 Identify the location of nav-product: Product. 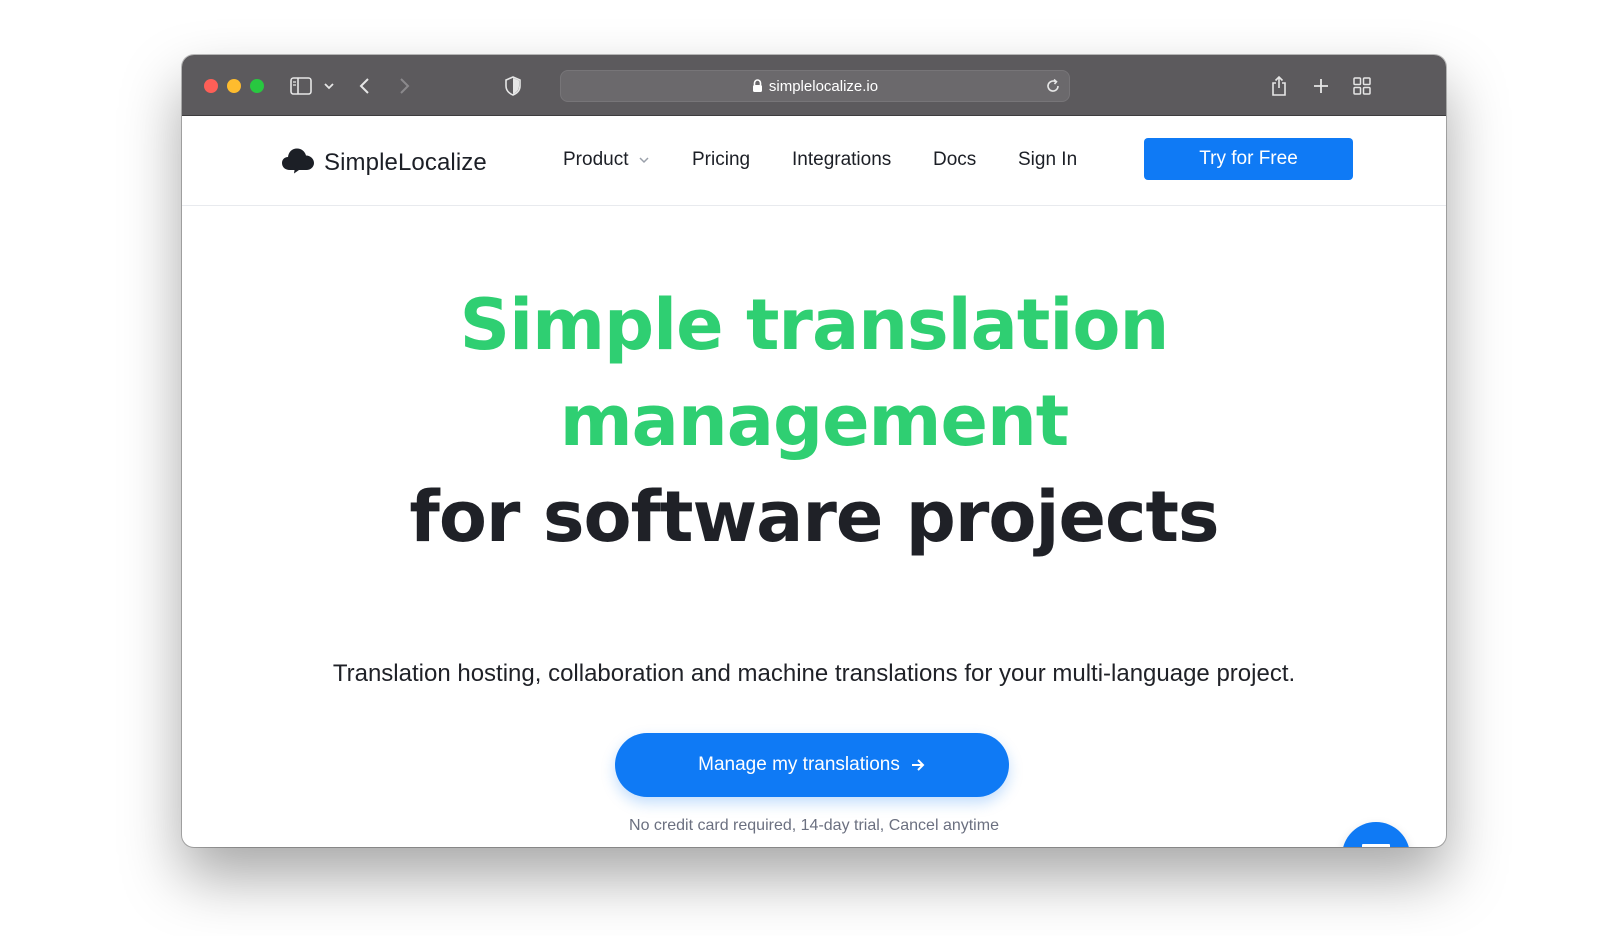
(606, 160).